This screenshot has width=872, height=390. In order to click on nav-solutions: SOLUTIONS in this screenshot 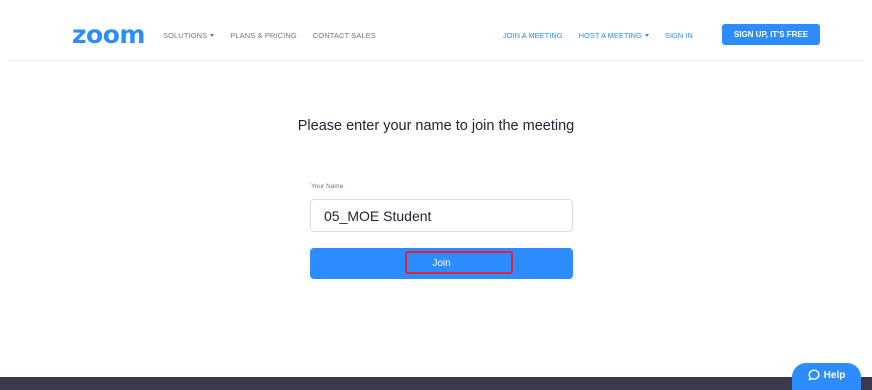, I will do `click(189, 35)`.